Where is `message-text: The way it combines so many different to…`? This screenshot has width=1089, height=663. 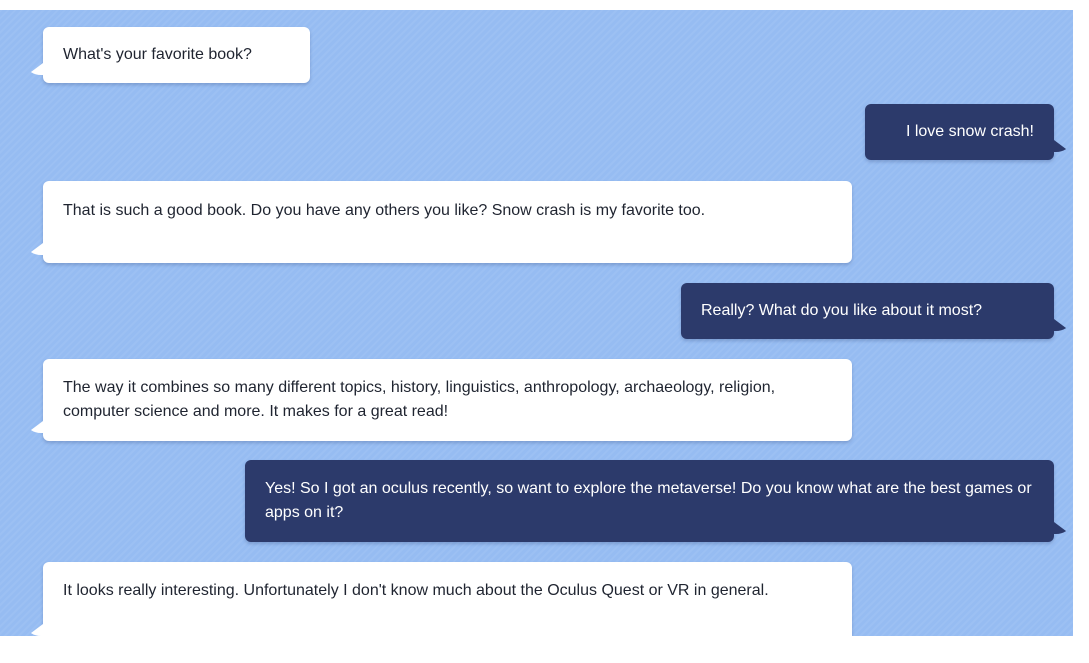
message-text: The way it combines so many different to… is located at coordinates (419, 399).